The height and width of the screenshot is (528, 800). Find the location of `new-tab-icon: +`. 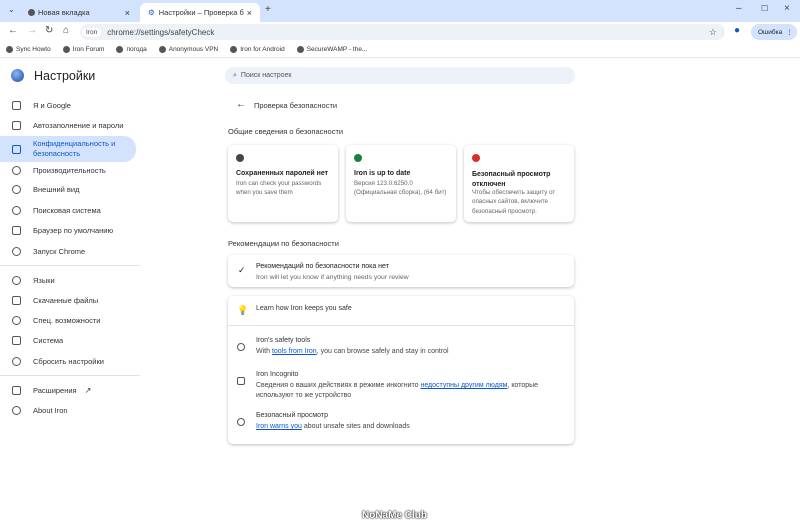

new-tab-icon: + is located at coordinates (268, 9).